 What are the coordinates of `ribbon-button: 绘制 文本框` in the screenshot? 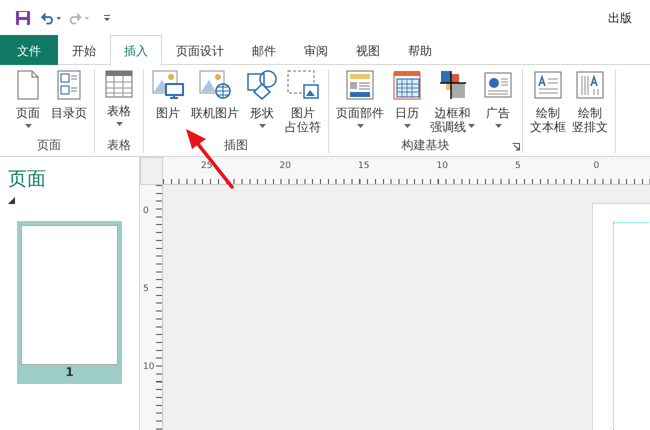 It's located at (548, 111).